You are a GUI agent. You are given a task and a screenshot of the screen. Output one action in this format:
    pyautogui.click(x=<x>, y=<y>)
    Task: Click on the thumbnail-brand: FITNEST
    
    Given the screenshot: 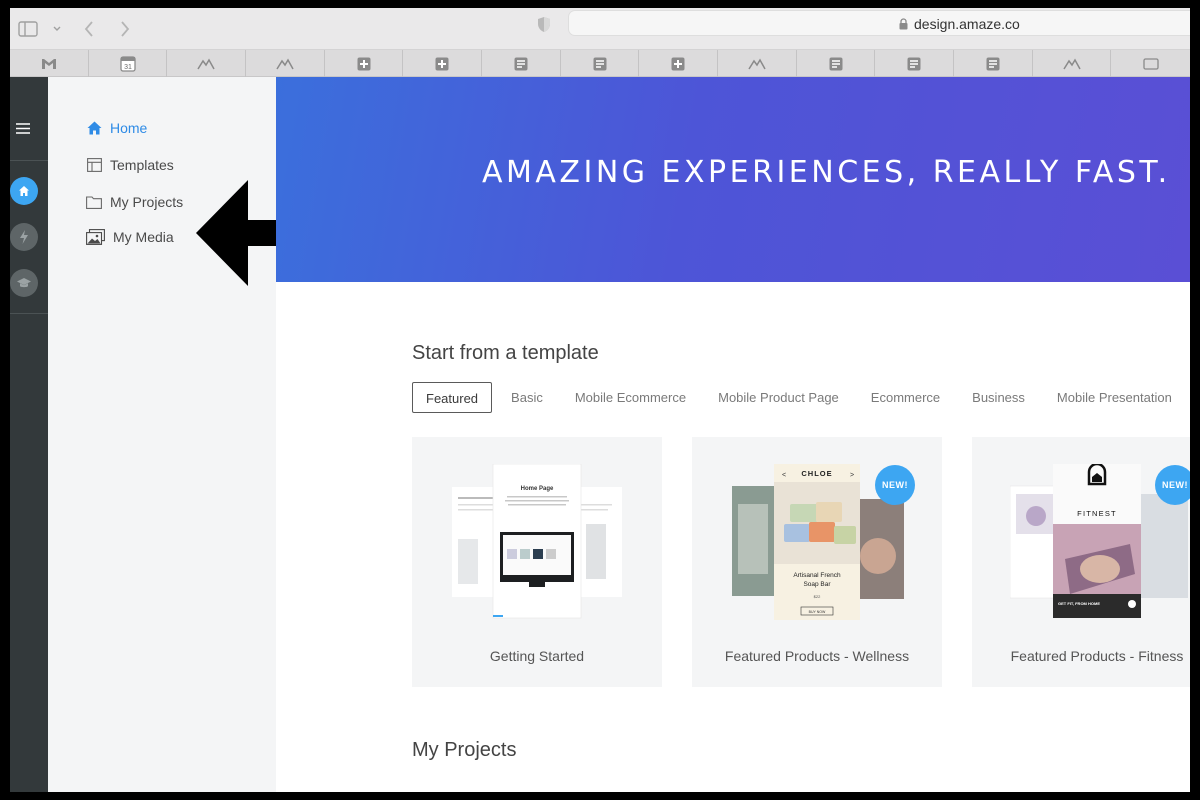 What is the action you would take?
    pyautogui.click(x=1097, y=513)
    